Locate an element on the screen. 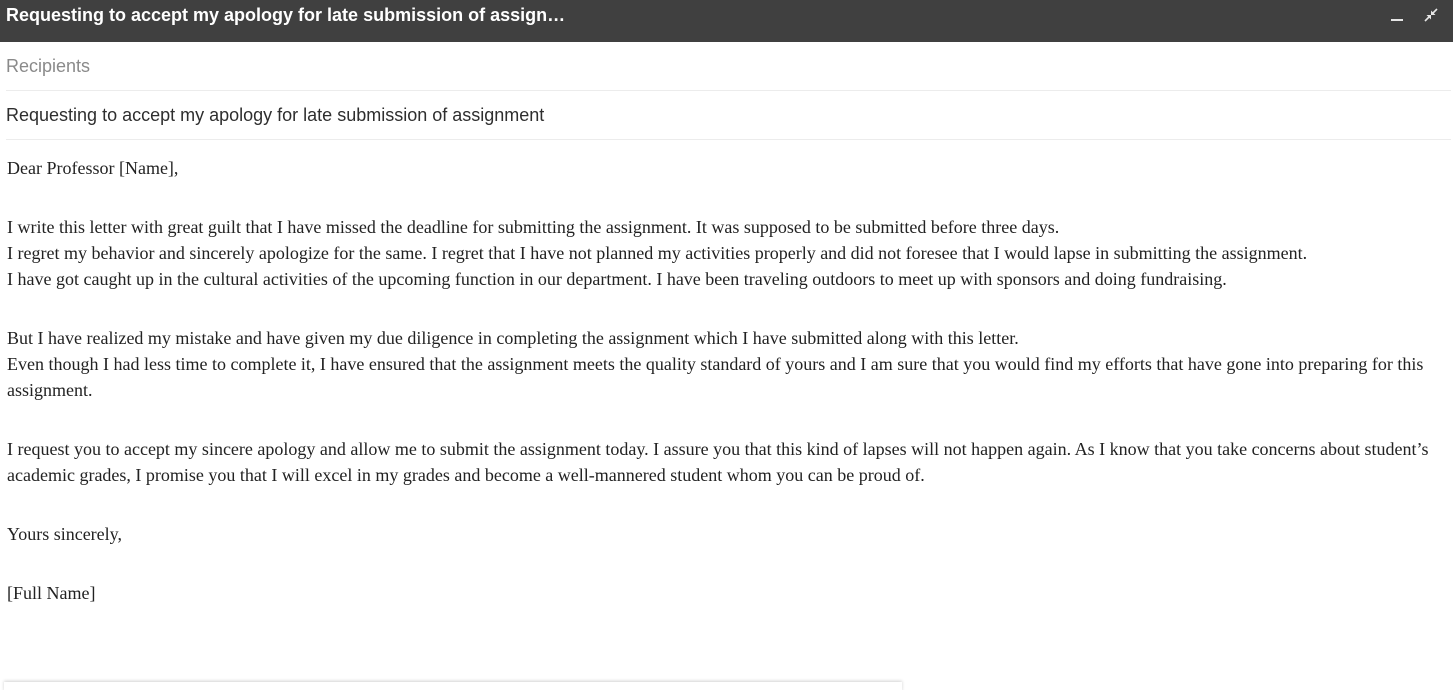 The image size is (1453, 690). exit-fullscreen-button is located at coordinates (1431, 15).